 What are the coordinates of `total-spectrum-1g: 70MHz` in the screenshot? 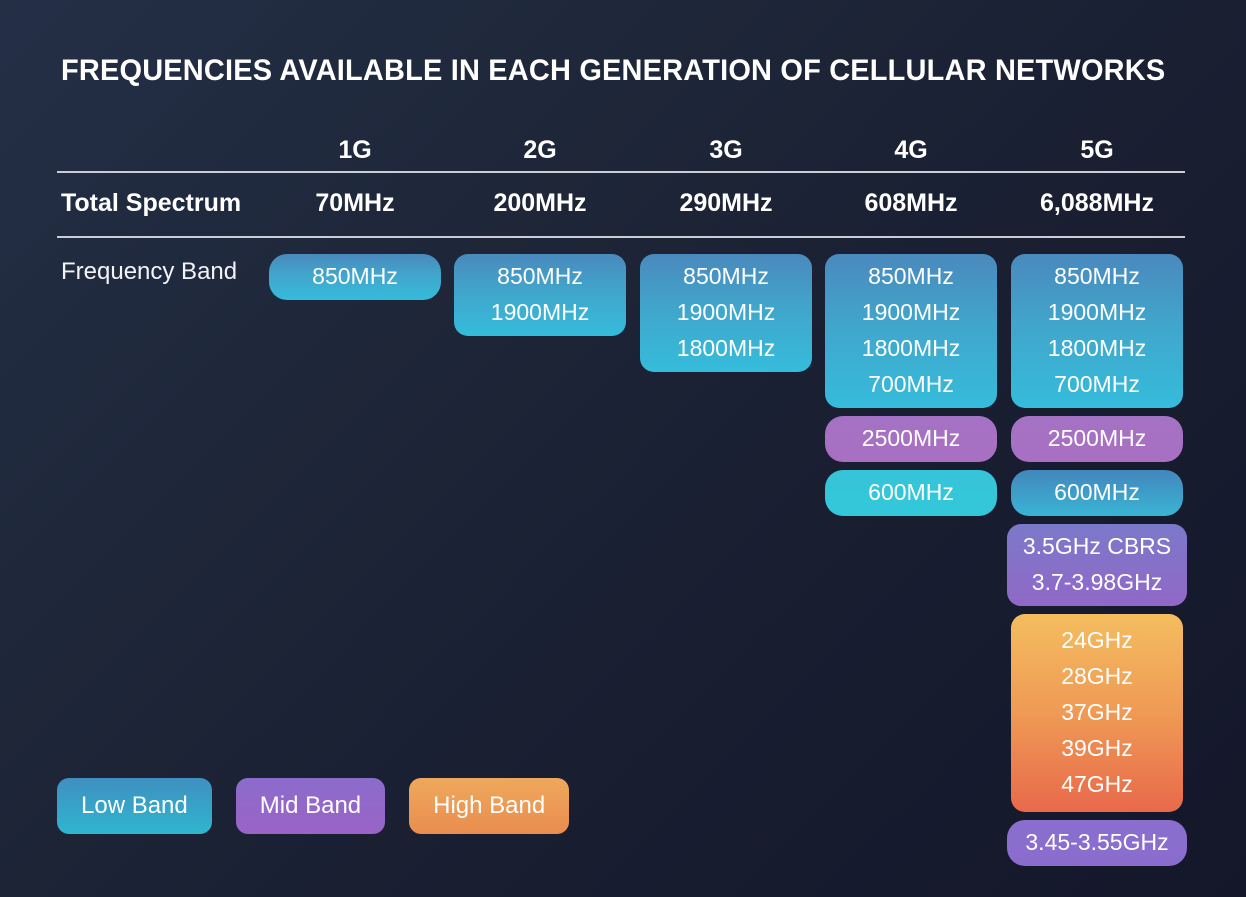 It's located at (355, 203).